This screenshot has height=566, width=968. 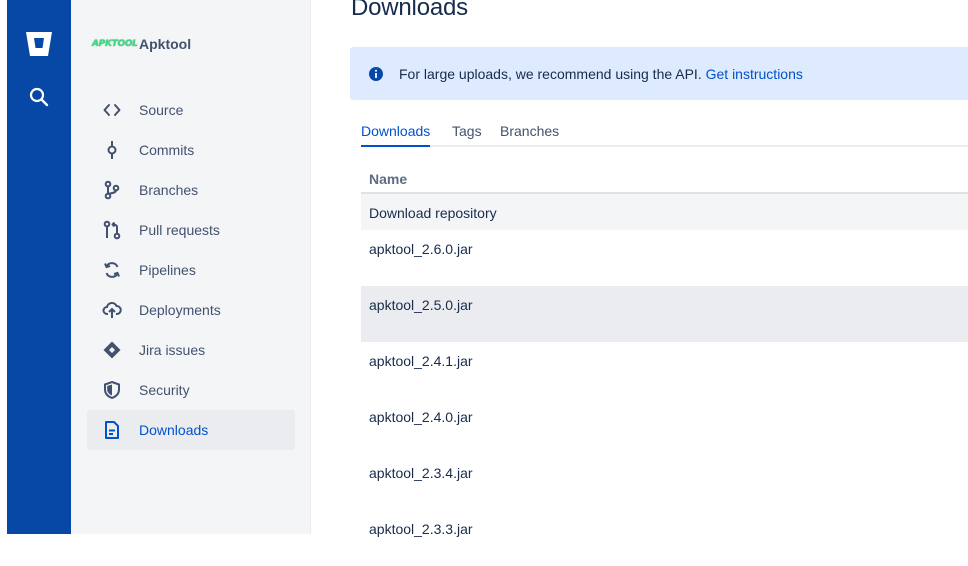 I want to click on table-row: apktool_2.6.0.jar, so click(x=664, y=258).